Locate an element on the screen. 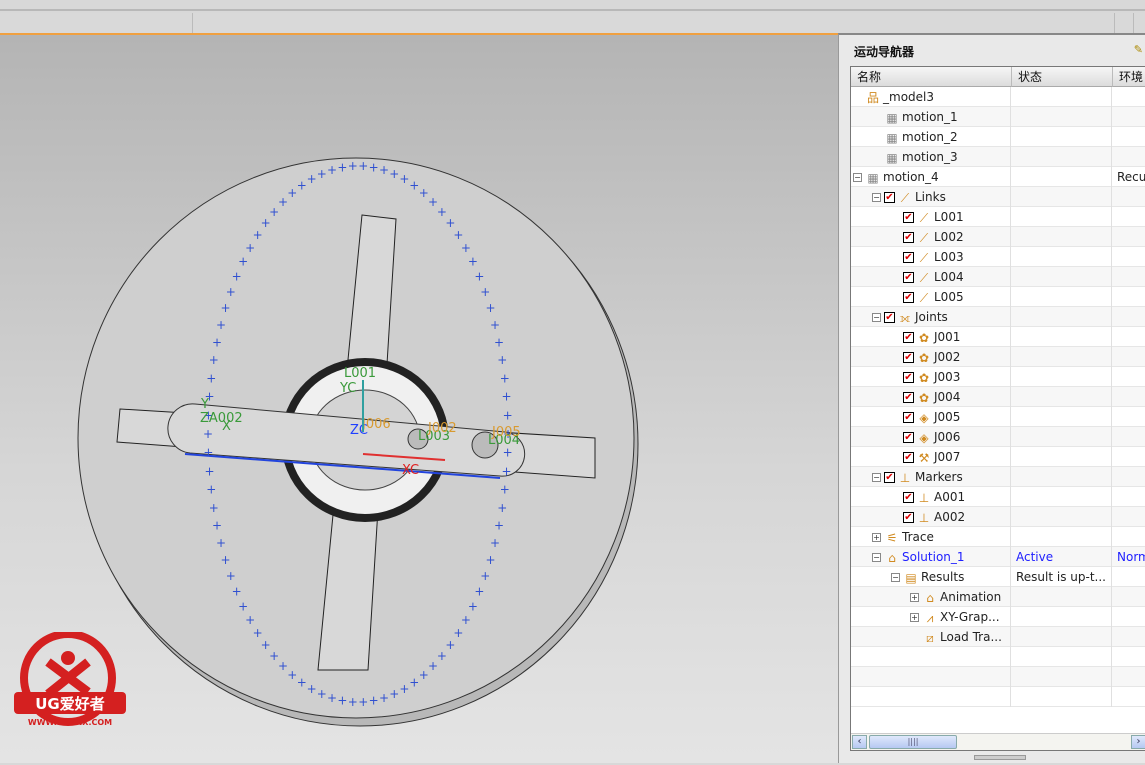 The width and height of the screenshot is (1145, 765). tree-row: ✔ ✿ J001 is located at coordinates (998, 337).